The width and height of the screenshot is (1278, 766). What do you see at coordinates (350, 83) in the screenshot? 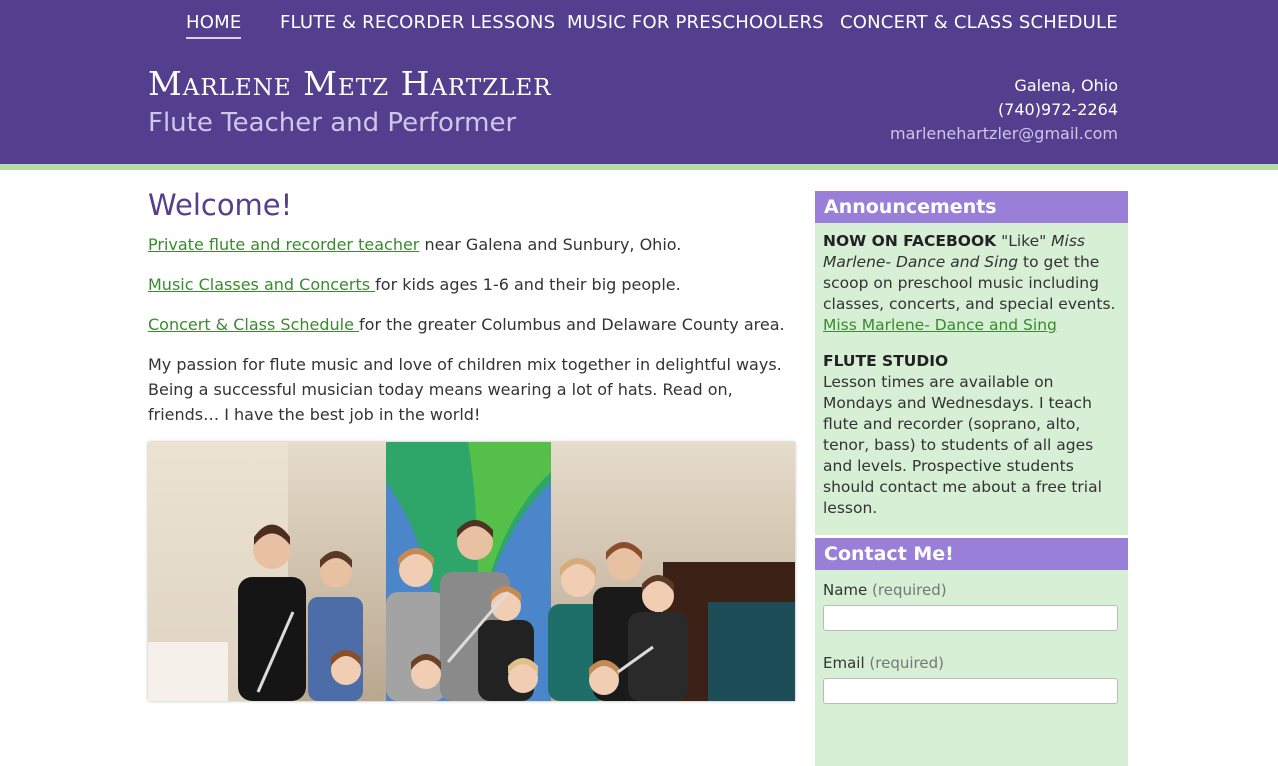
I see `site-title: Marlene Metz Hartzler` at bounding box center [350, 83].